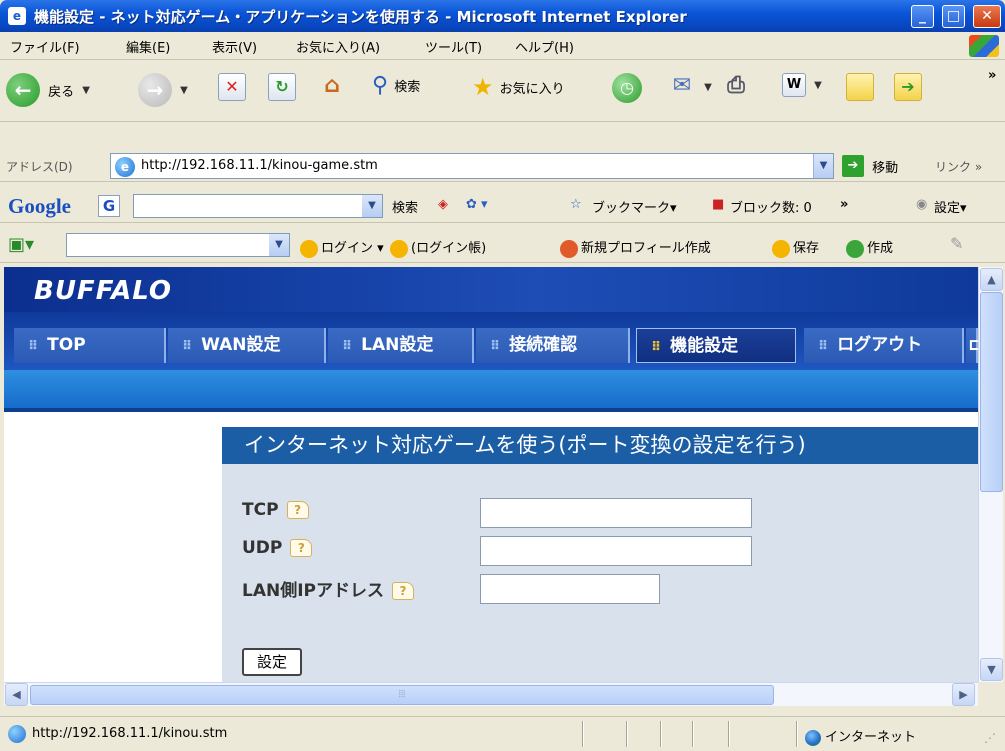  Describe the element at coordinates (950, 206) in the screenshot. I see `google-settings-button: 設定▾` at that location.